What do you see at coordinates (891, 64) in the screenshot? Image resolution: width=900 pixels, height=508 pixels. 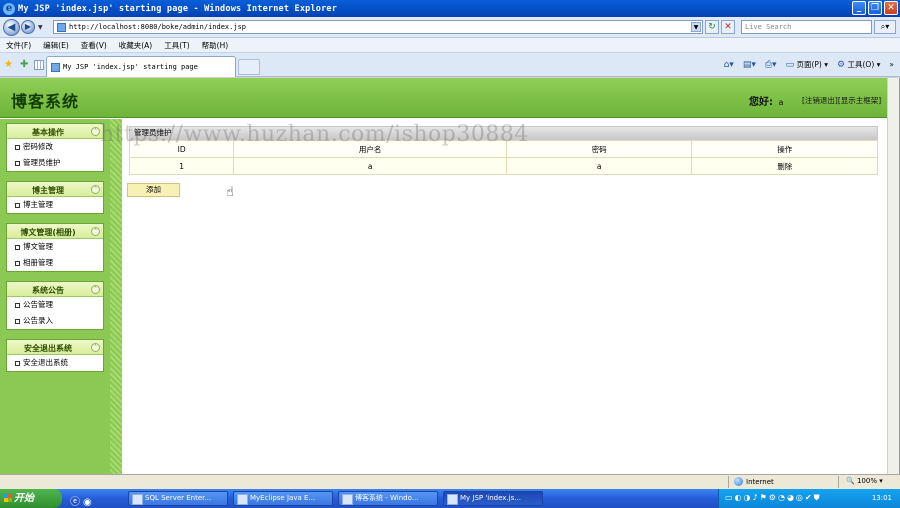 I see `more-icon: »` at bounding box center [891, 64].